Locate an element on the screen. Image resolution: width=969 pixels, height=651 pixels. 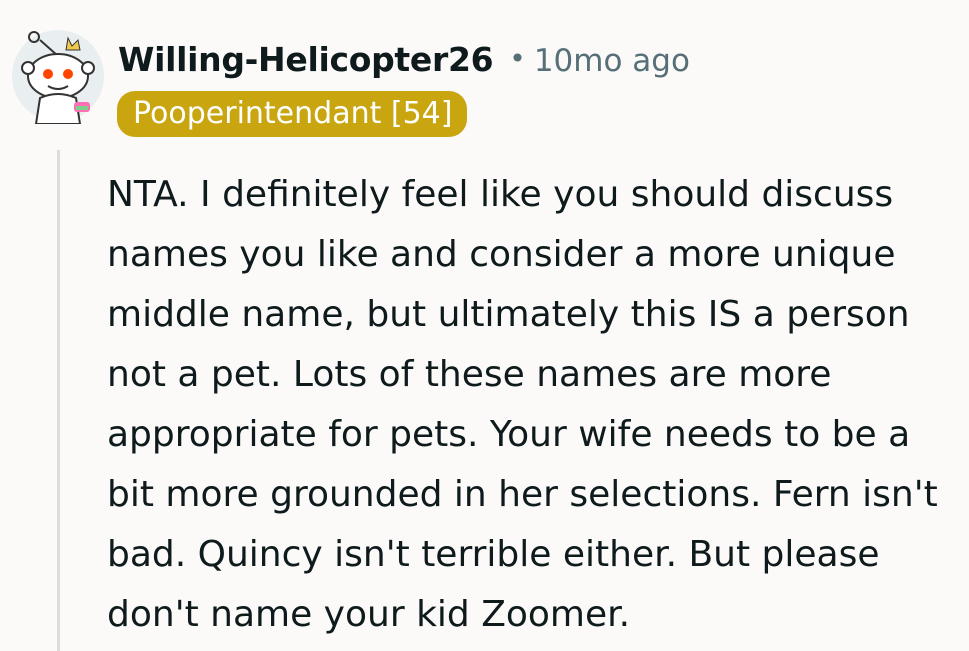
user-avatar is located at coordinates (58, 76).